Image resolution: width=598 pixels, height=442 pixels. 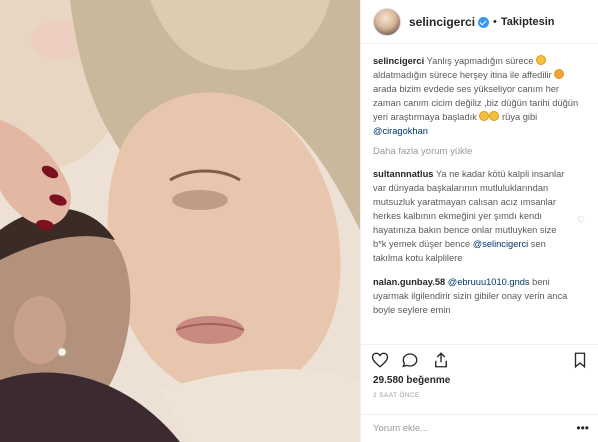 What do you see at coordinates (581, 220) in the screenshot?
I see `comment-like-icon: ♡` at bounding box center [581, 220].